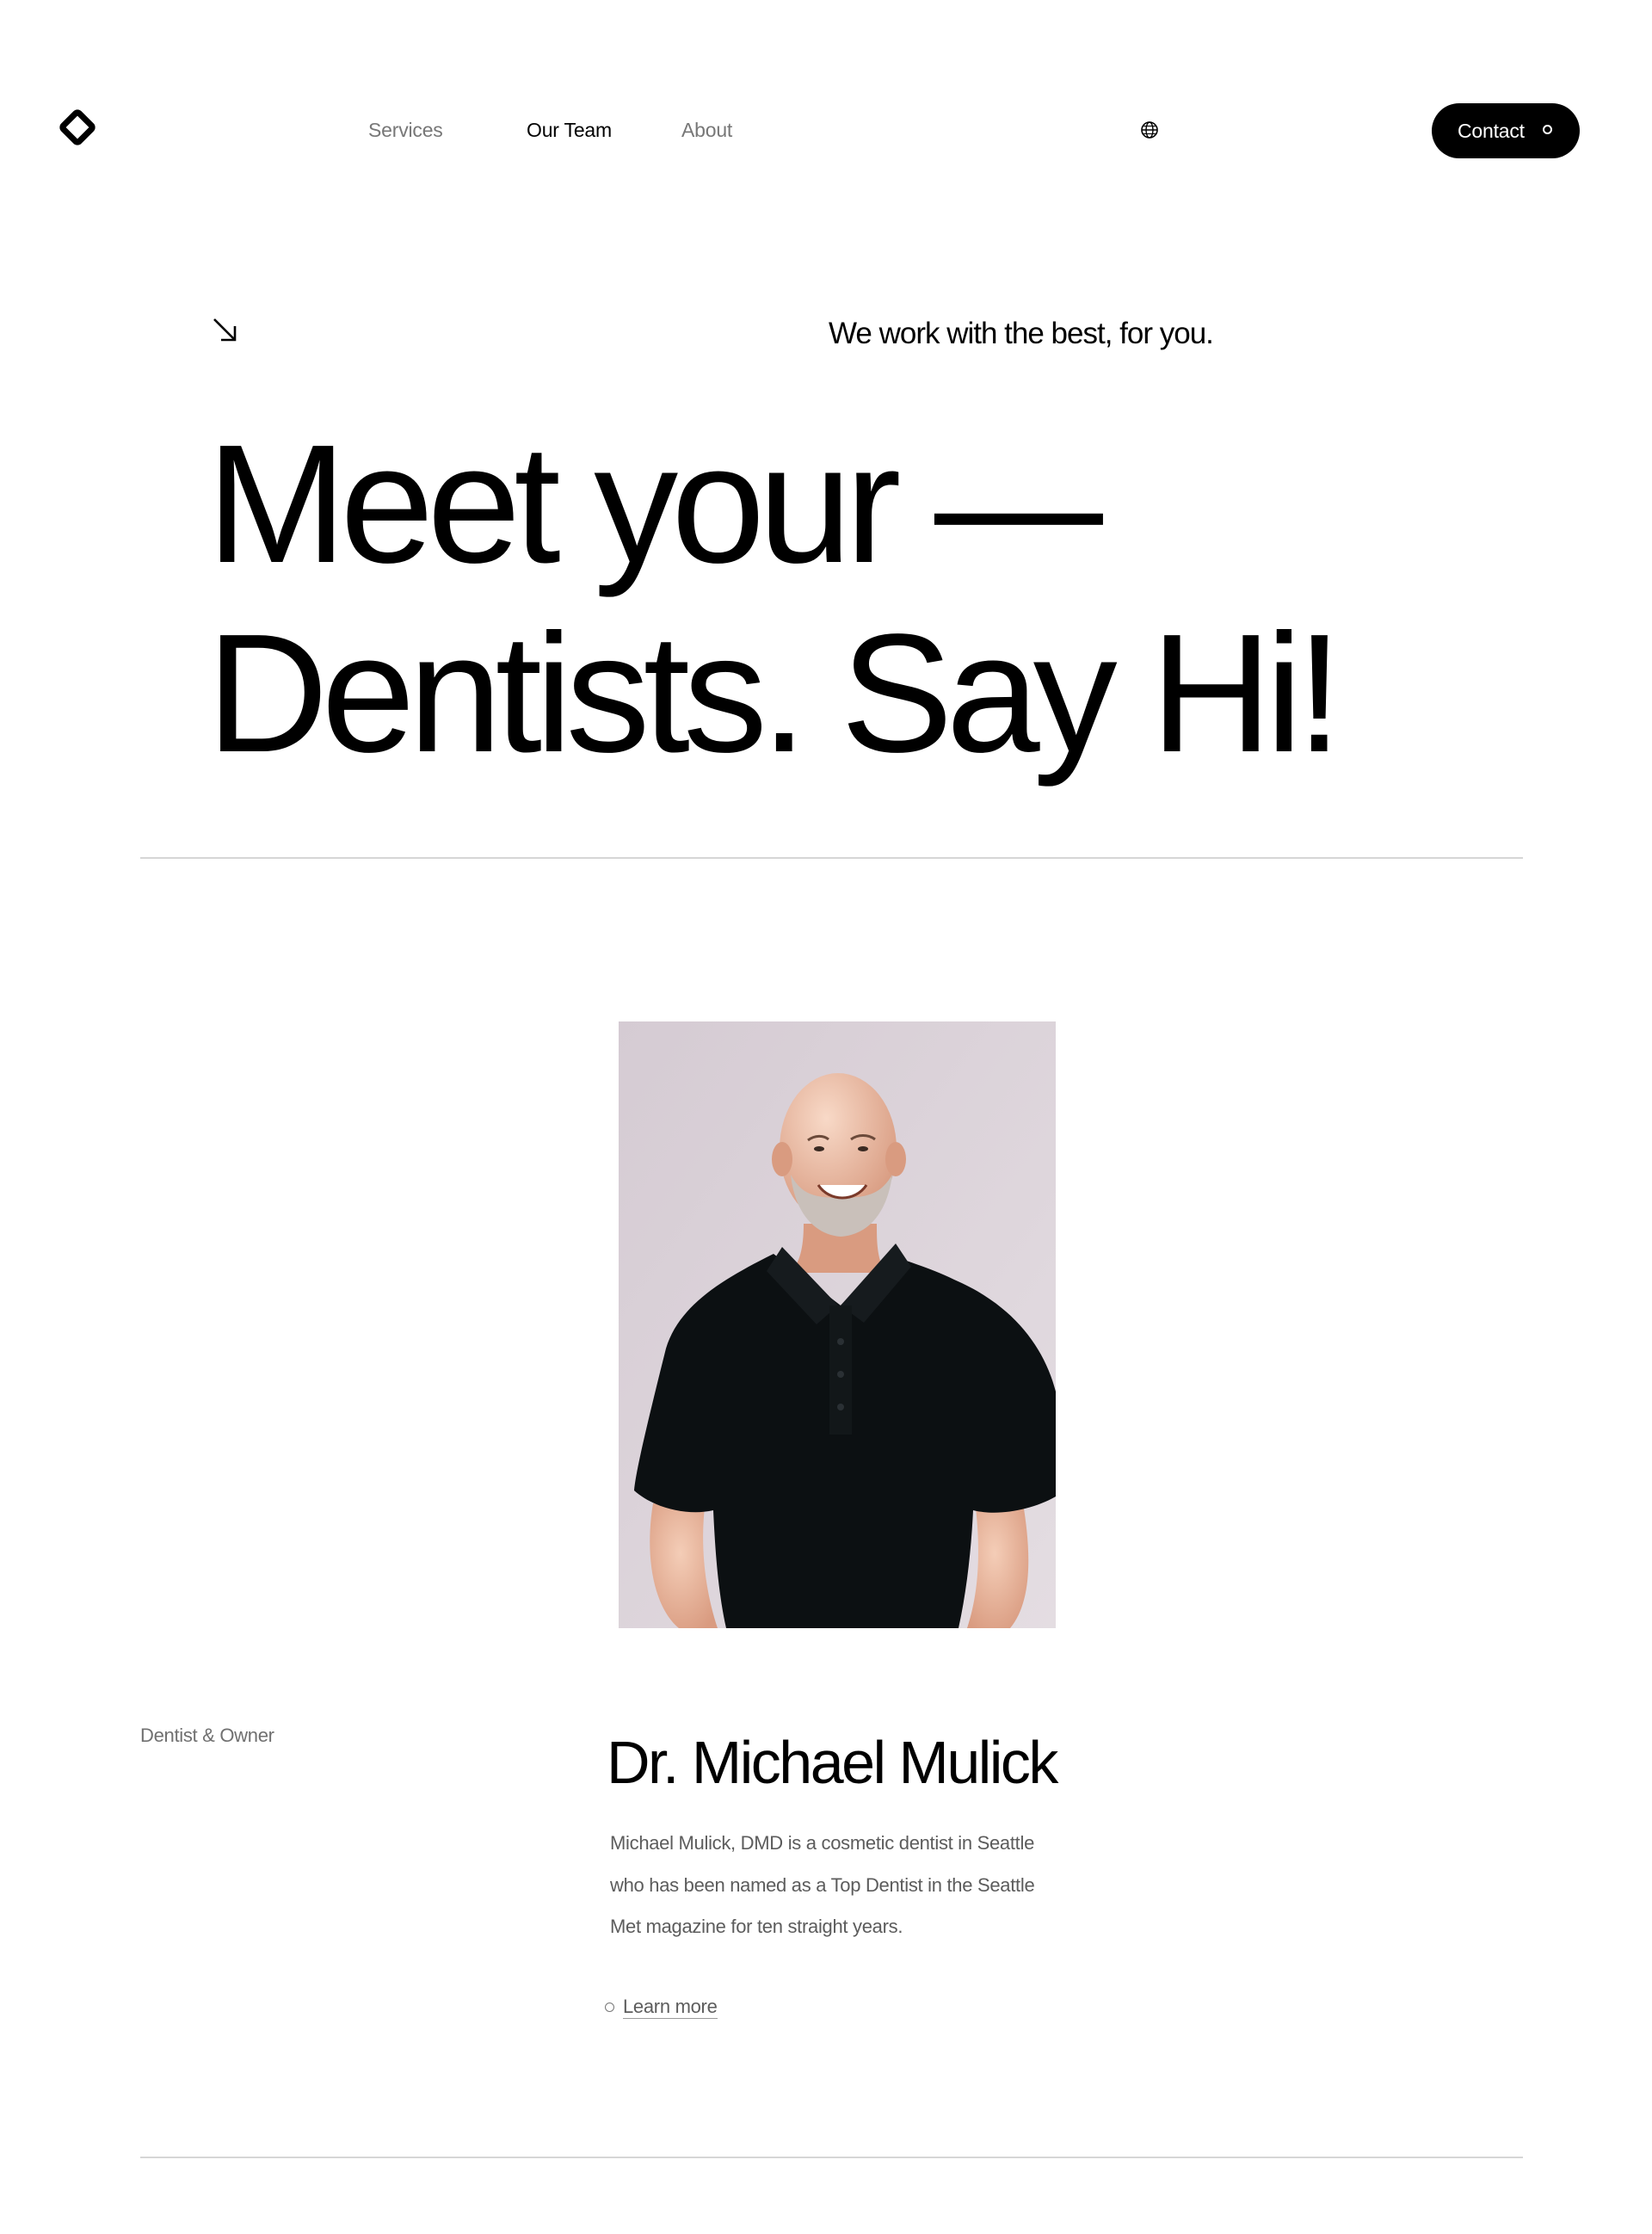  What do you see at coordinates (1491, 131) in the screenshot?
I see `contact-button-label: Contact` at bounding box center [1491, 131].